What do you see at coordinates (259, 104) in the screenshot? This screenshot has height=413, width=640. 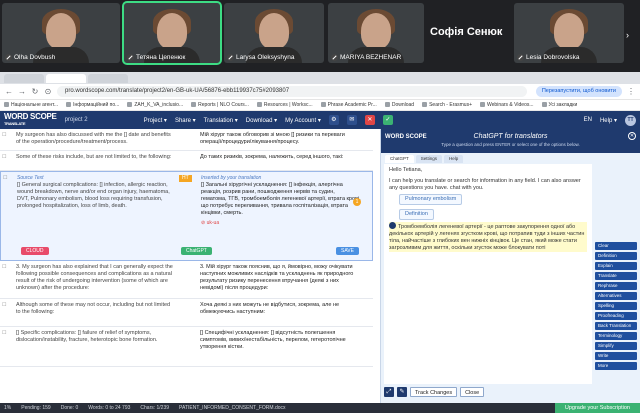 I see `bookmark-icon` at bounding box center [259, 104].